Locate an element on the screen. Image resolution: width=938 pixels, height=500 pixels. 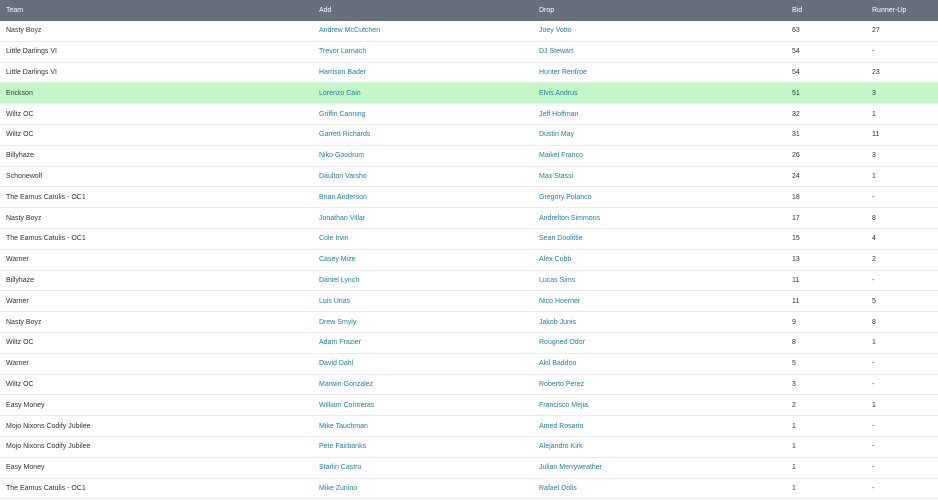
drop-player-link: Joey Votto is located at coordinates (555, 30).